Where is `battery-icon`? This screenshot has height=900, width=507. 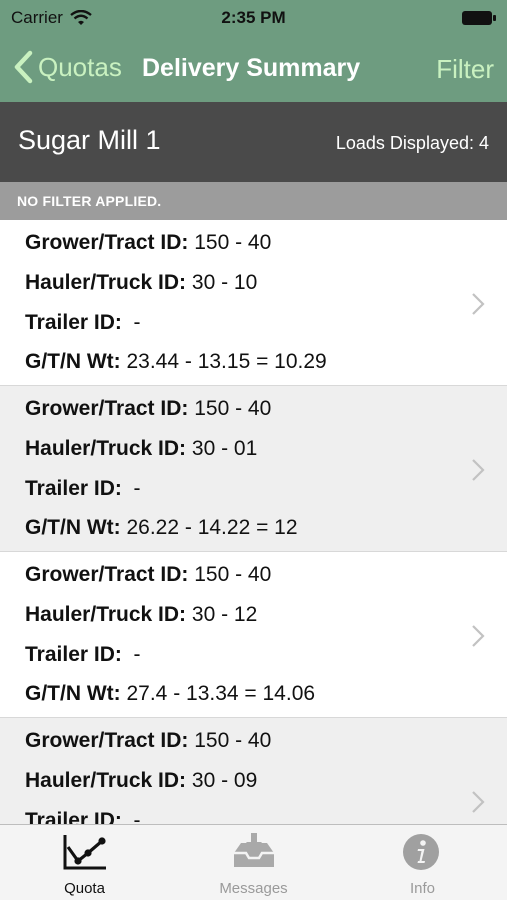 battery-icon is located at coordinates (479, 18).